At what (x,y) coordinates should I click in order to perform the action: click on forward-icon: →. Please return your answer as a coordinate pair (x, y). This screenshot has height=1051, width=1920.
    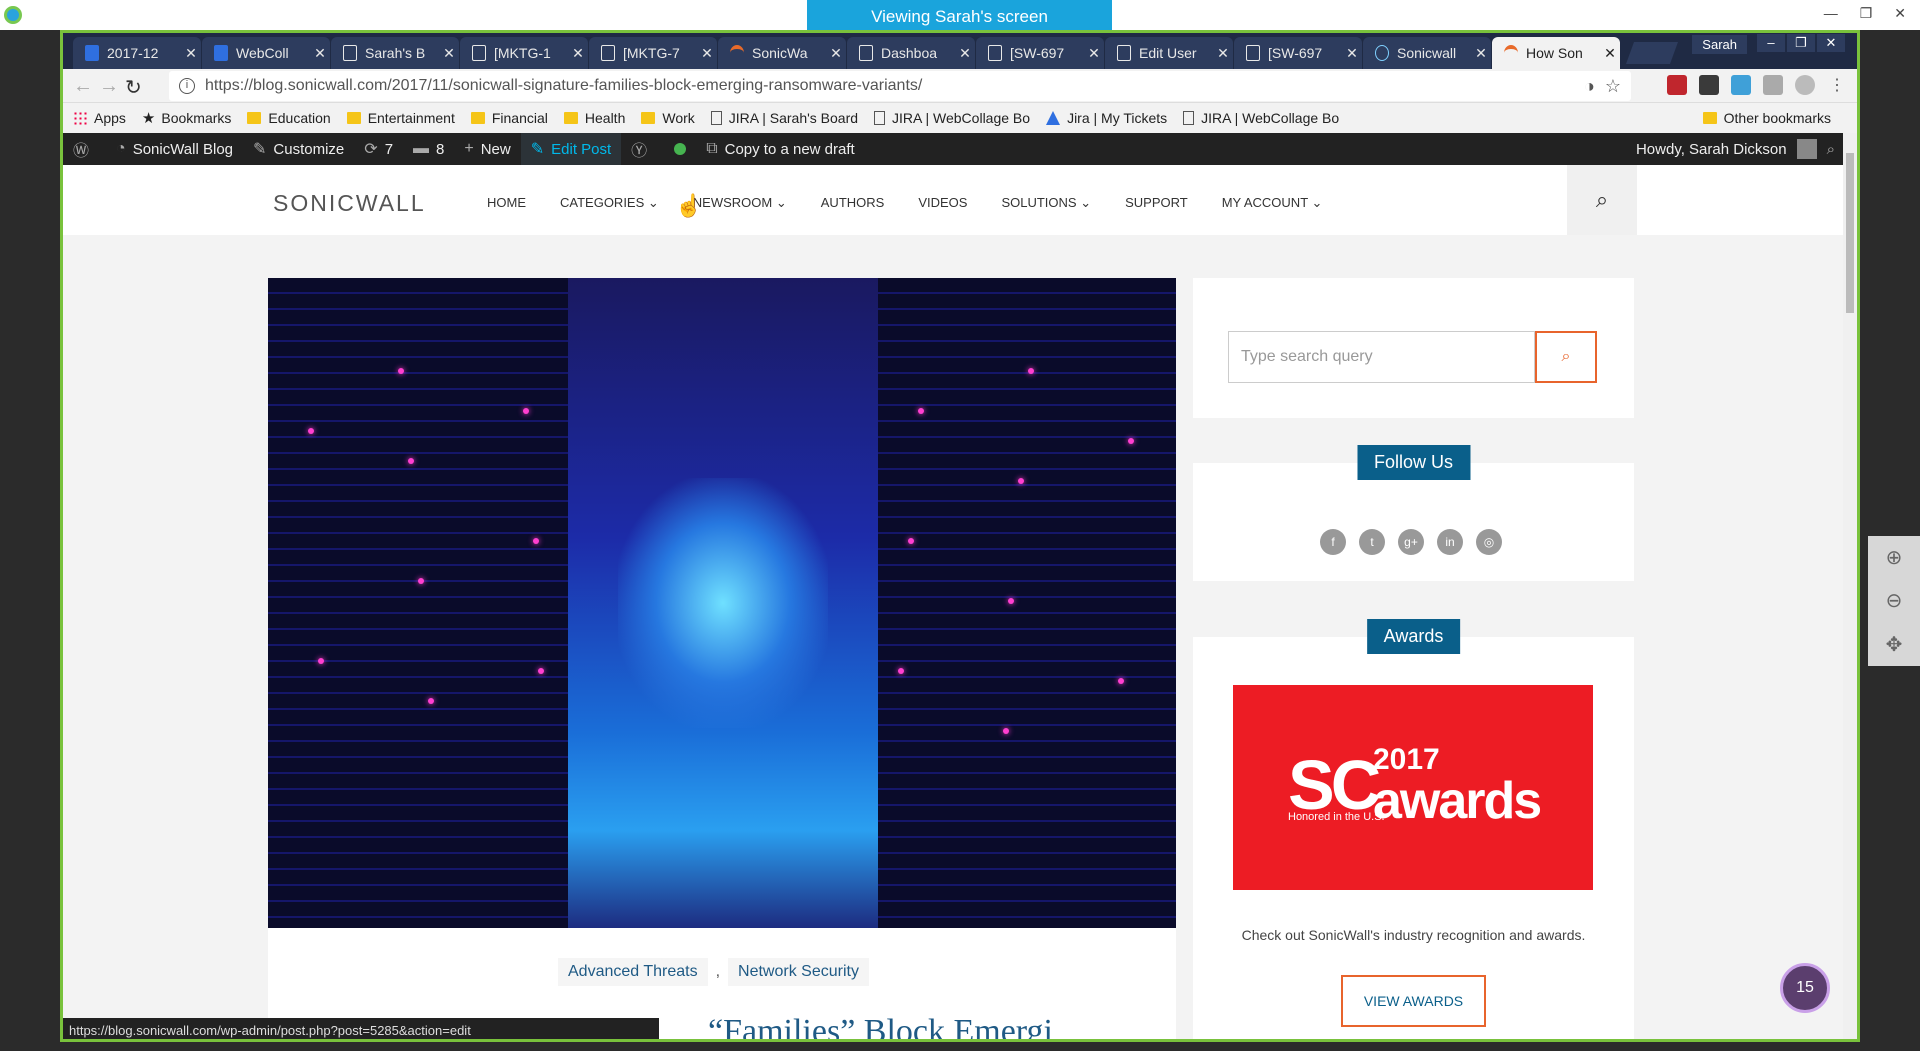
    Looking at the image, I should click on (109, 86).